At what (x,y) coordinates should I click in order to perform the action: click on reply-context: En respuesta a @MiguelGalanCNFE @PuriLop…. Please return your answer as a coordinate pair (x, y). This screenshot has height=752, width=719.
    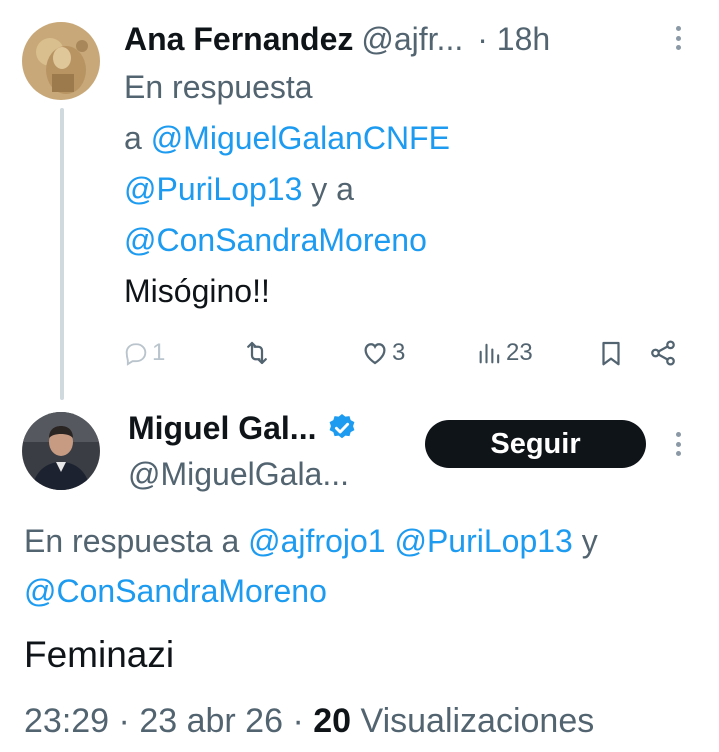
    Looking at the image, I should click on (287, 163).